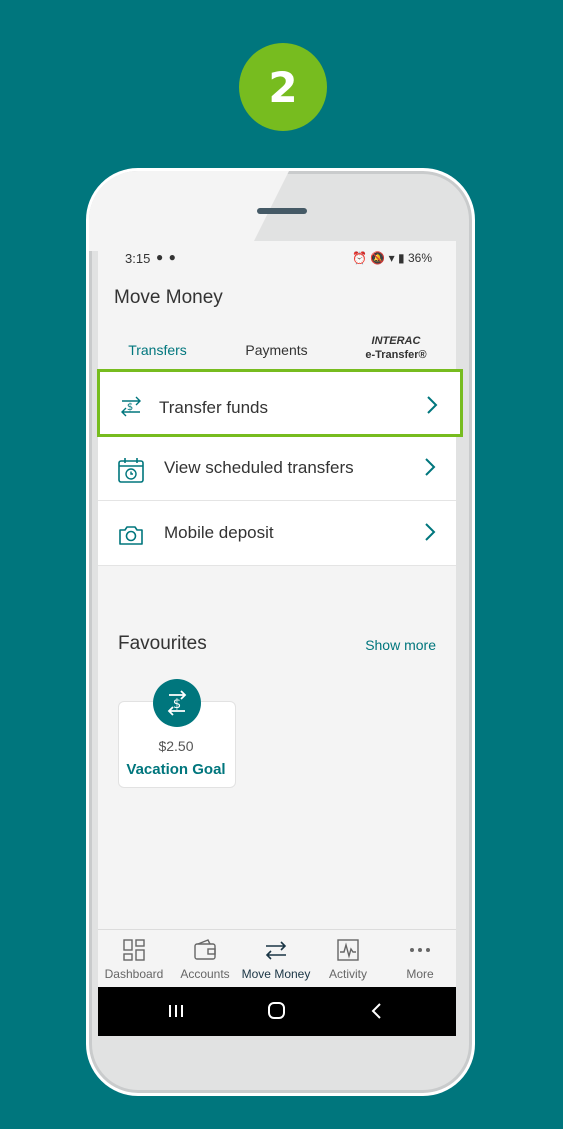  Describe the element at coordinates (176, 746) in the screenshot. I see `favourite-amount: $2.50` at that location.